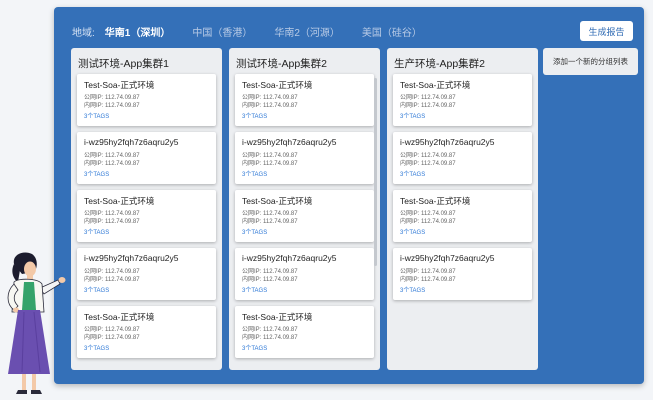  Describe the element at coordinates (258, 31) in the screenshot. I see `region-selector: 地域: 华南1（深圳） 中国（香港） 华南2（河源） 美国（硅谷）` at that location.